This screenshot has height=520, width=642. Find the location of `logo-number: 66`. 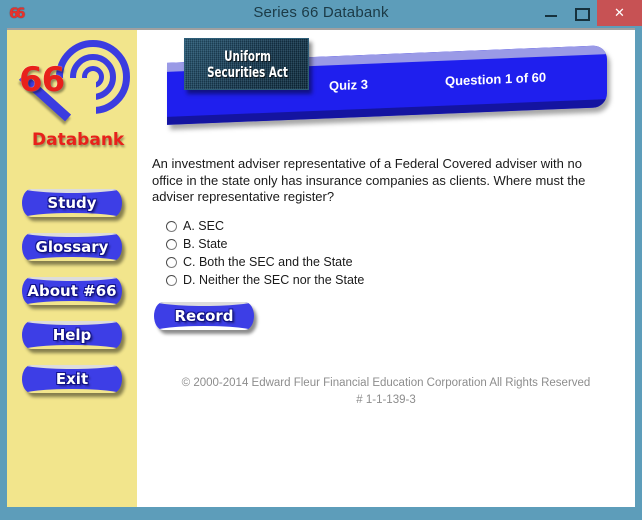

logo-number: 66 is located at coordinates (42, 80).